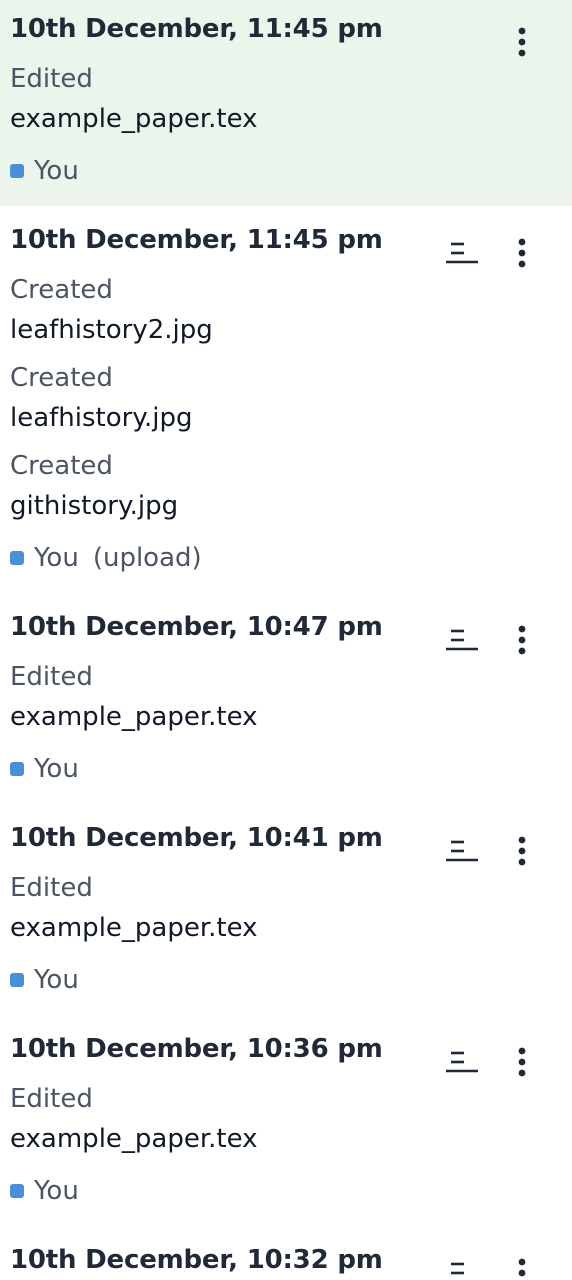  I want to click on history-entry: 10th December, 10:32 pm, so click(286, 1258).